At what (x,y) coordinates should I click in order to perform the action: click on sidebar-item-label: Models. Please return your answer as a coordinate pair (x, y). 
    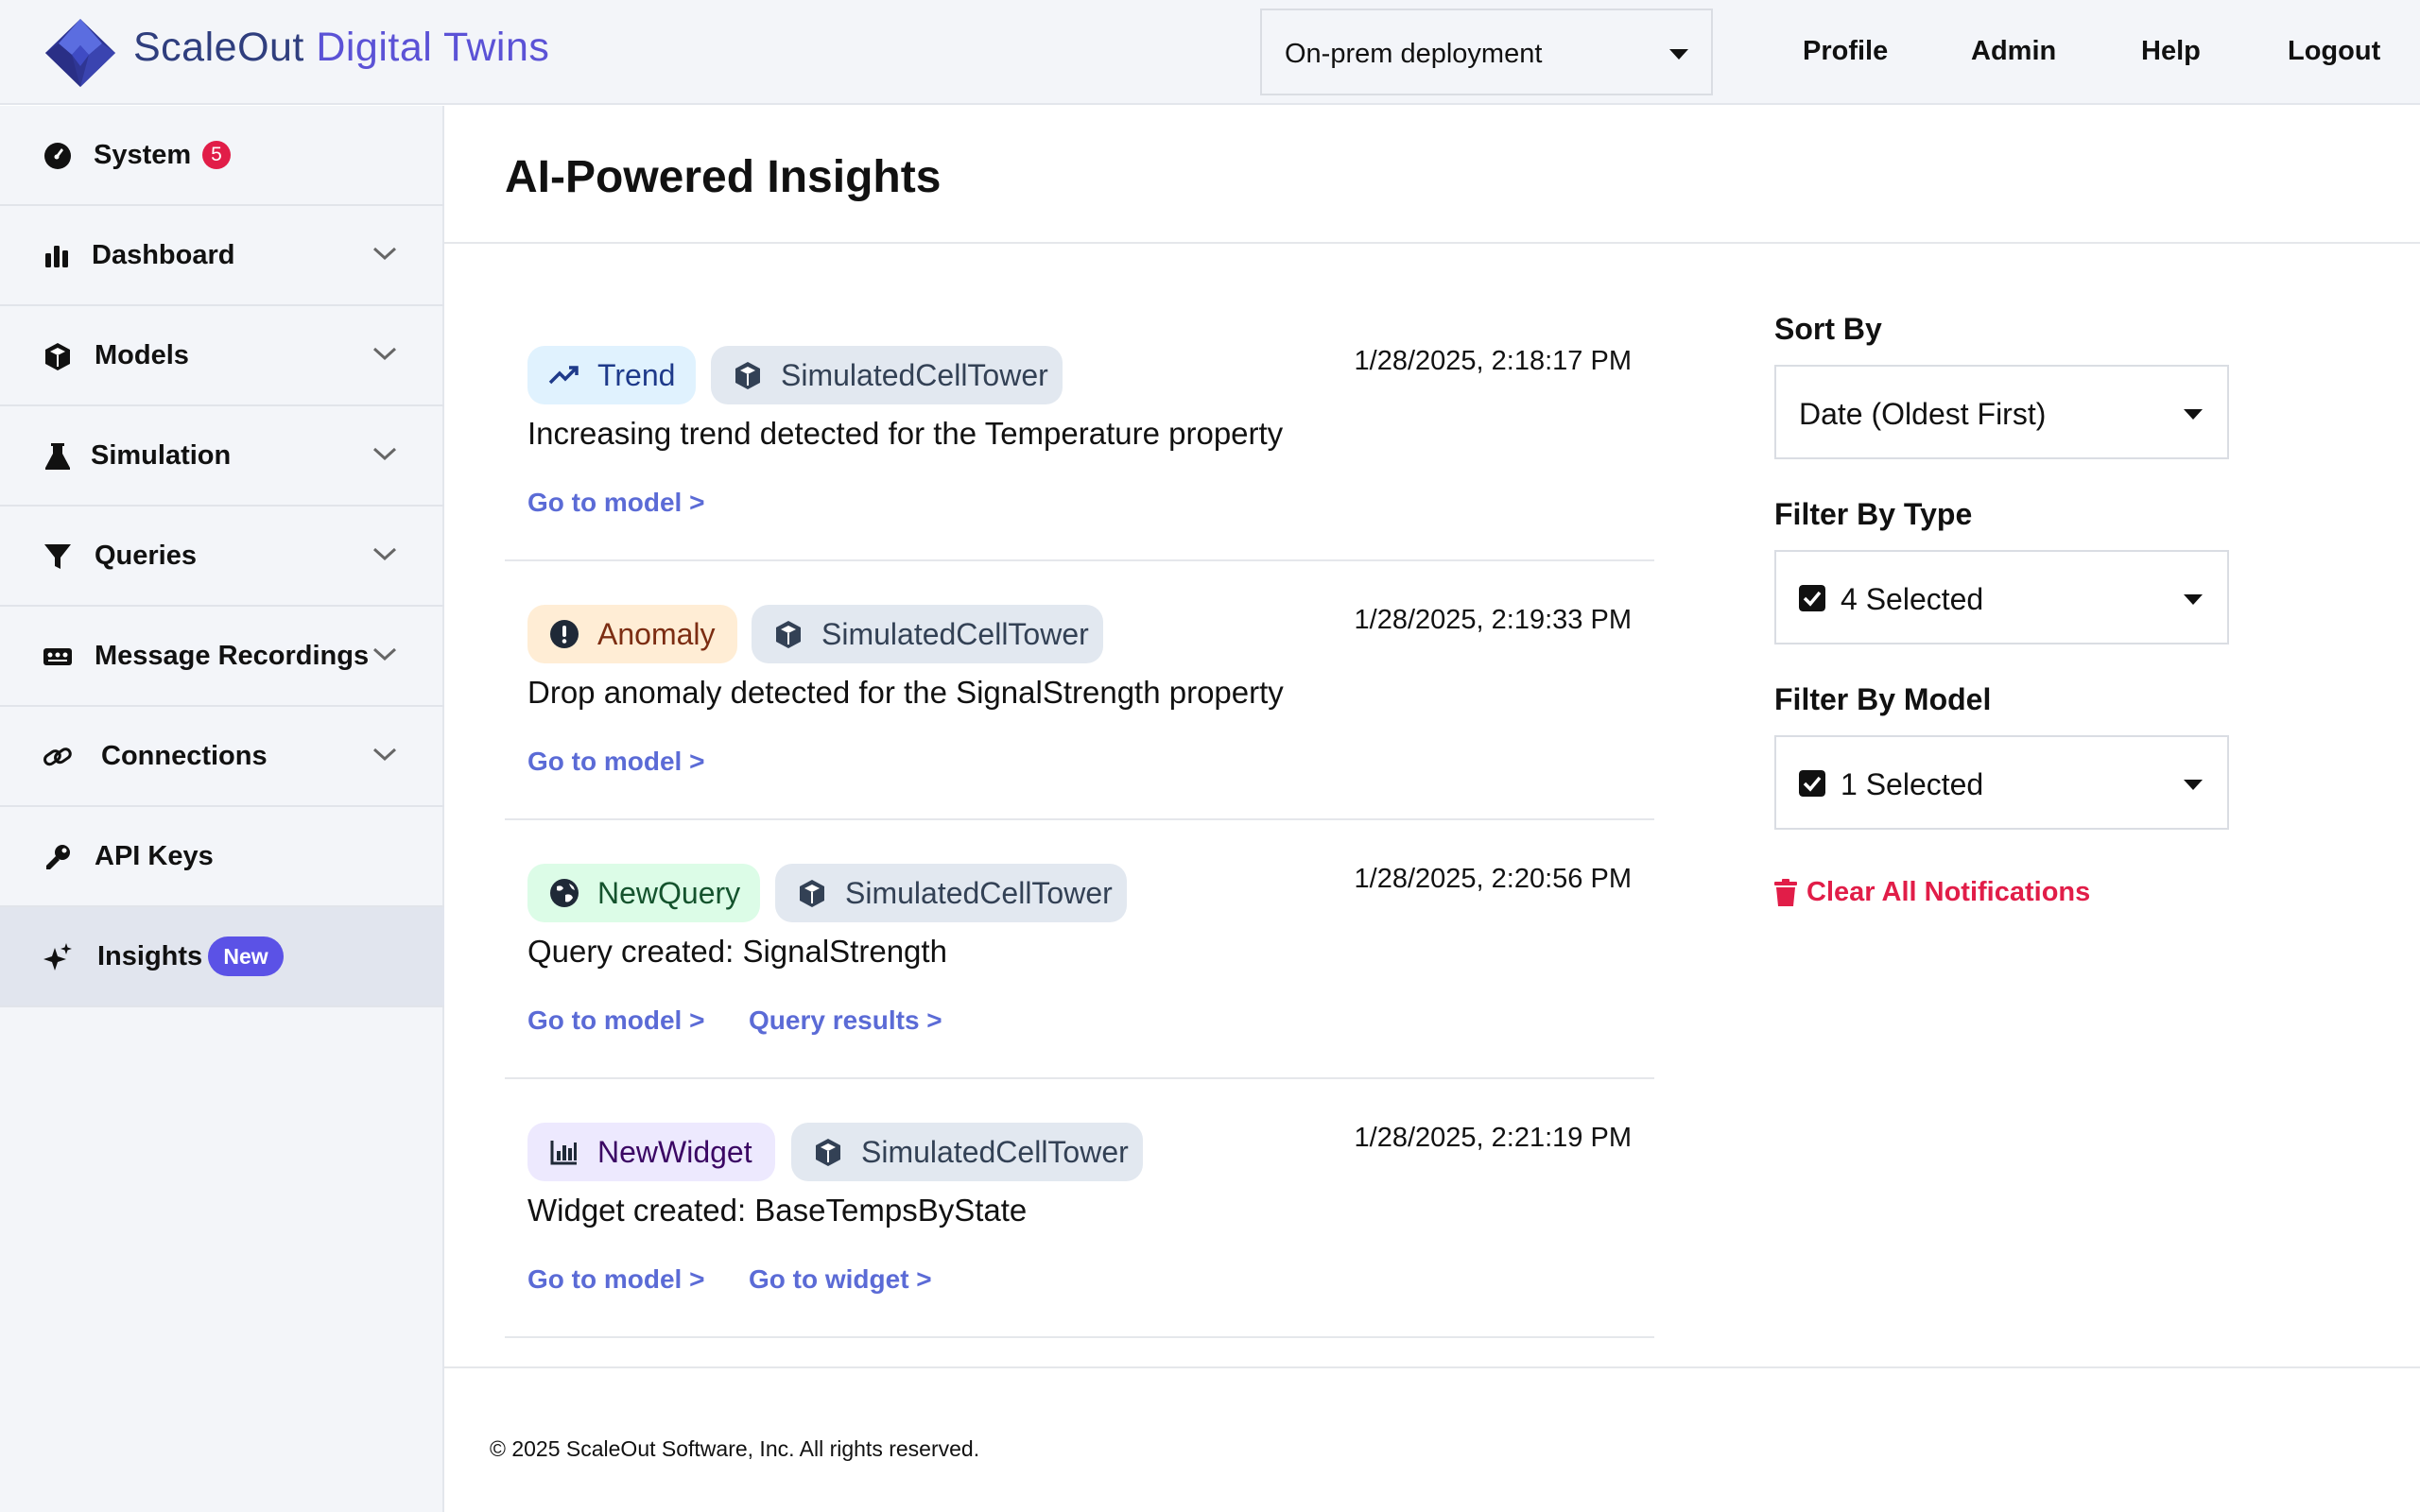
    Looking at the image, I should click on (142, 355).